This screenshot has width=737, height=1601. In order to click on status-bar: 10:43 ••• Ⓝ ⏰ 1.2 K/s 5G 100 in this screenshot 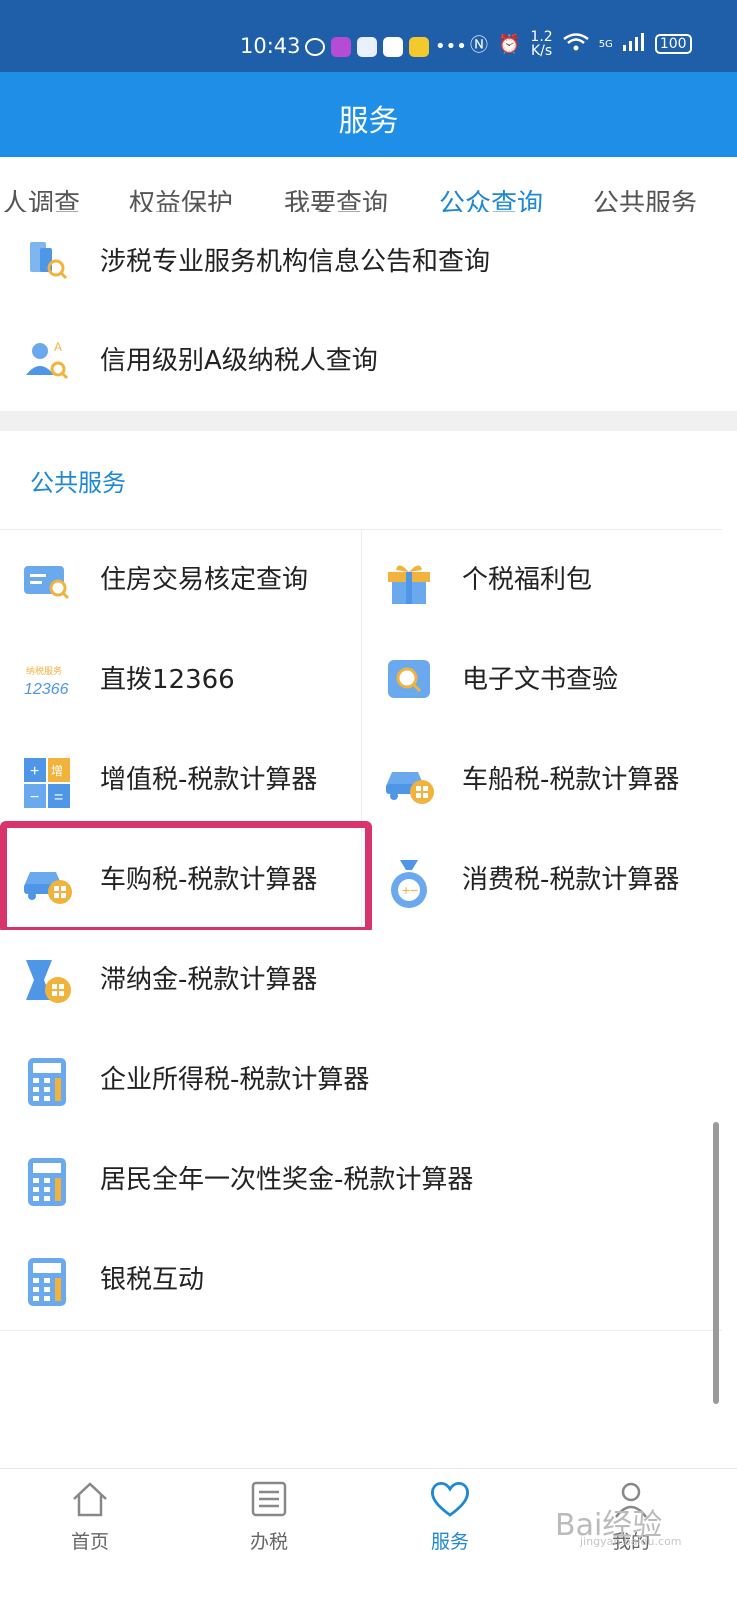, I will do `click(368, 36)`.